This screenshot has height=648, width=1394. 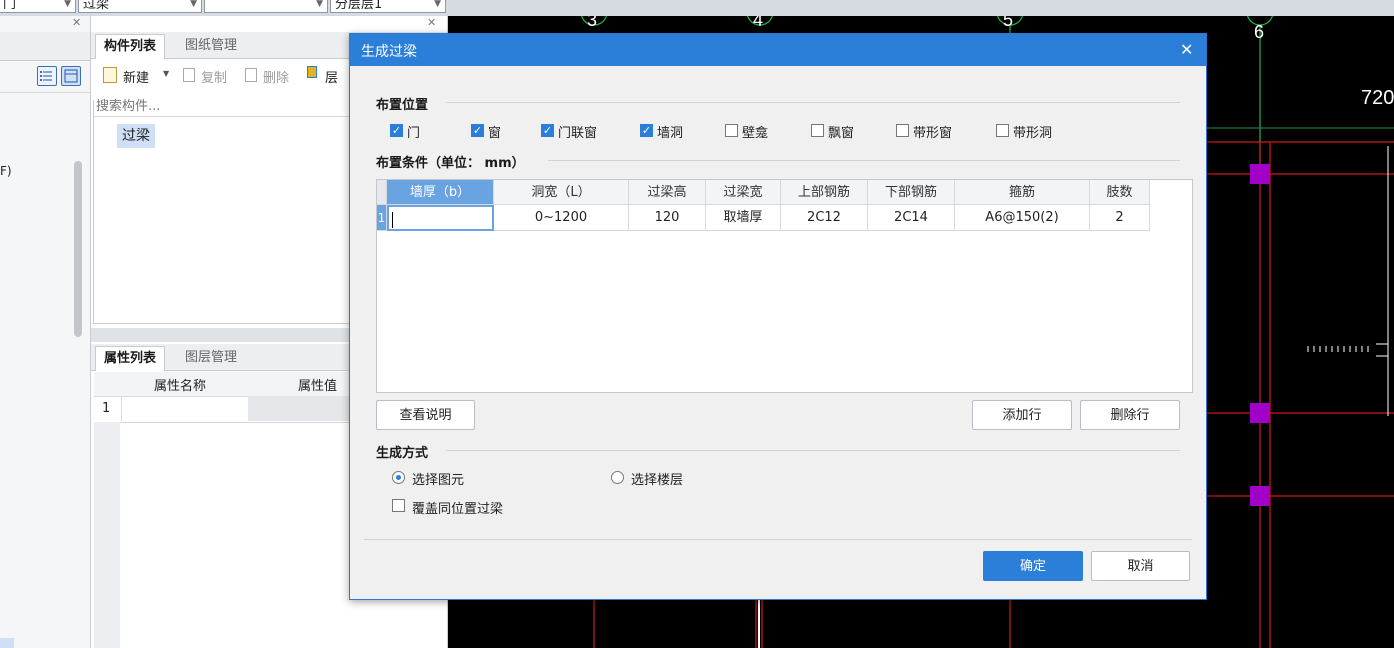 I want to click on property-value-cell, so click(x=300, y=408).